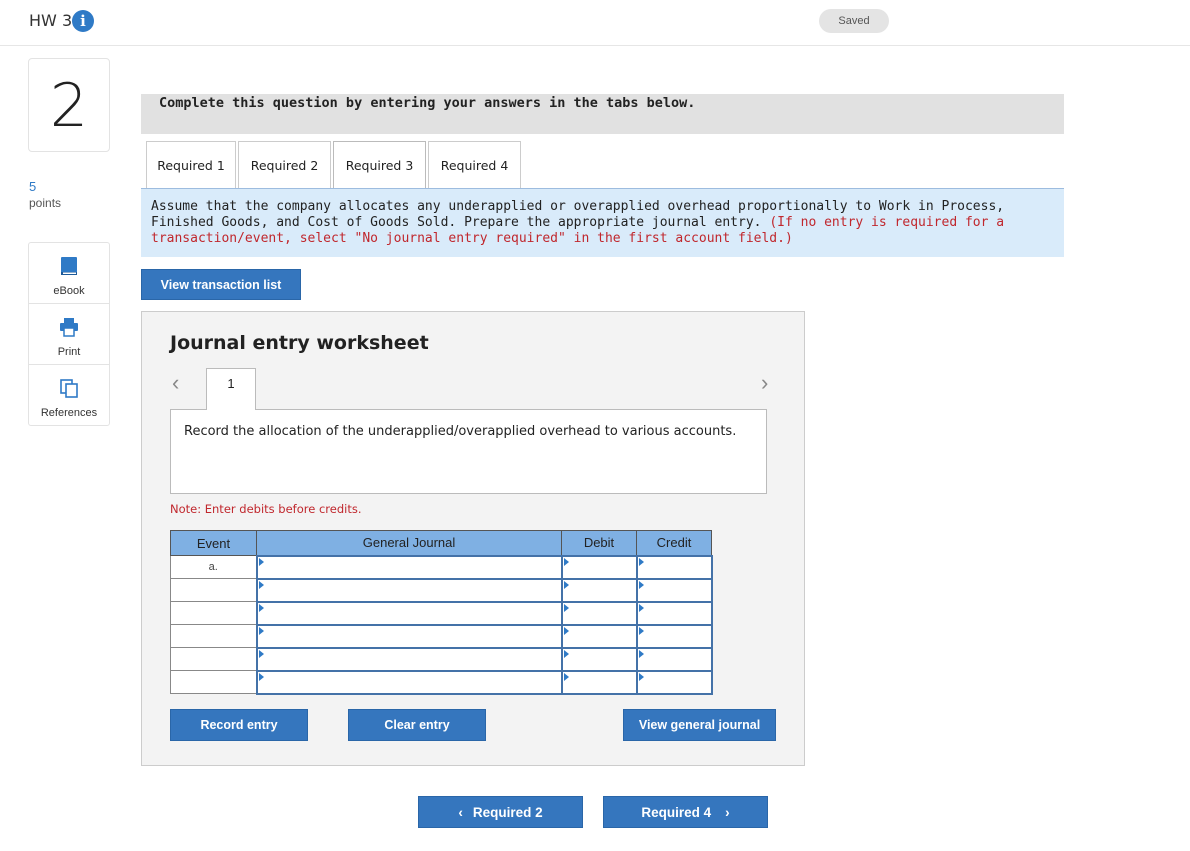 Image resolution: width=1190 pixels, height=851 pixels. I want to click on prev-required-button: ‹ Required 2, so click(500, 812).